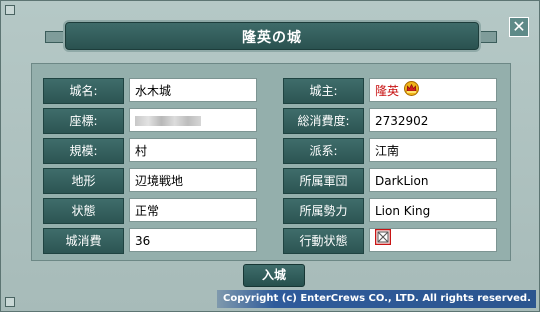  I want to click on state-label: 状態, so click(83, 211).